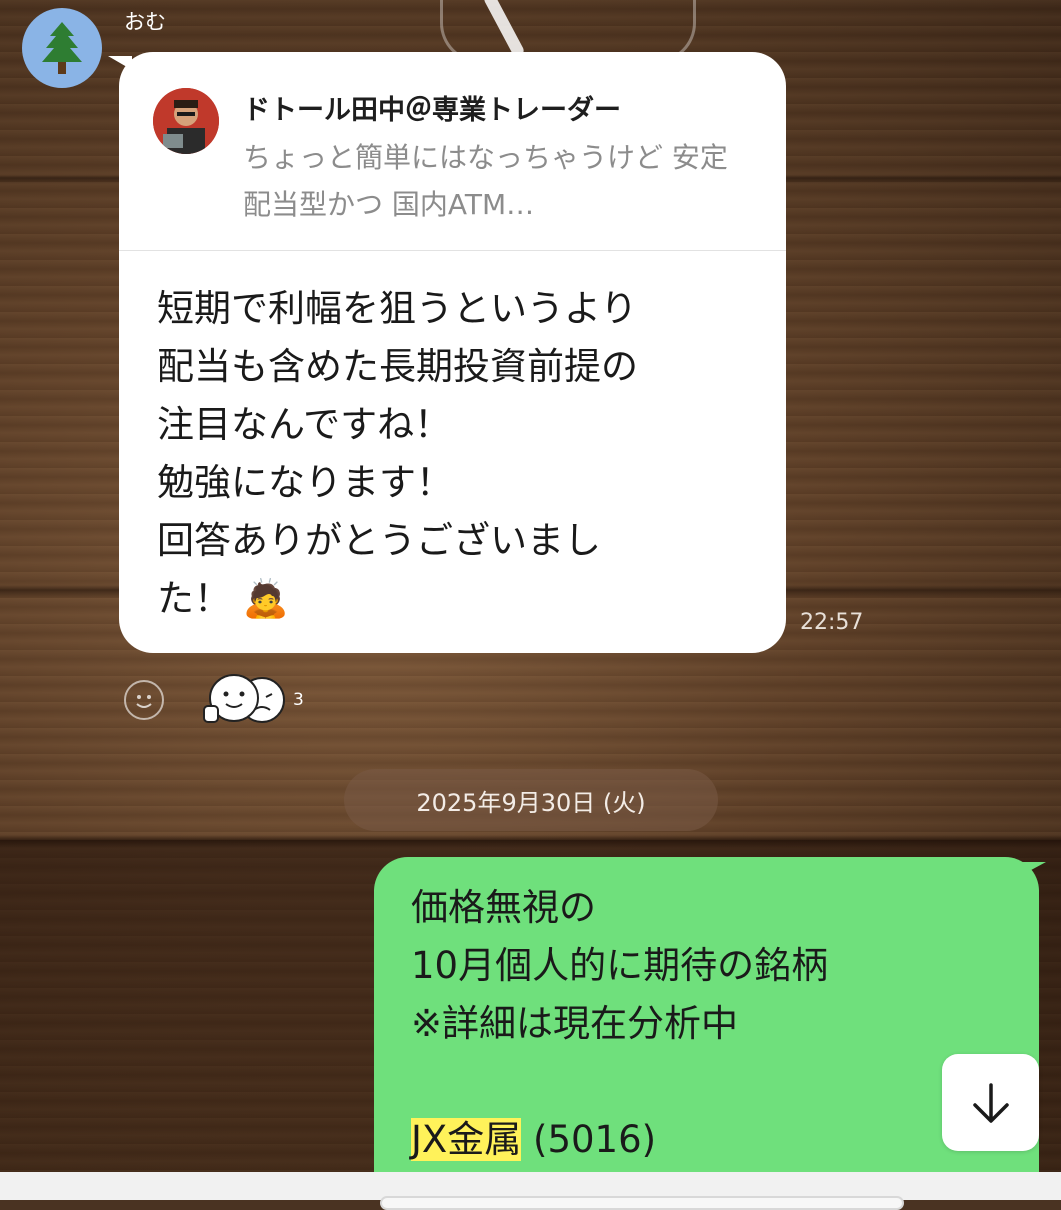 This screenshot has width=1061, height=1210. I want to click on reaction-stickers, so click(245, 700).